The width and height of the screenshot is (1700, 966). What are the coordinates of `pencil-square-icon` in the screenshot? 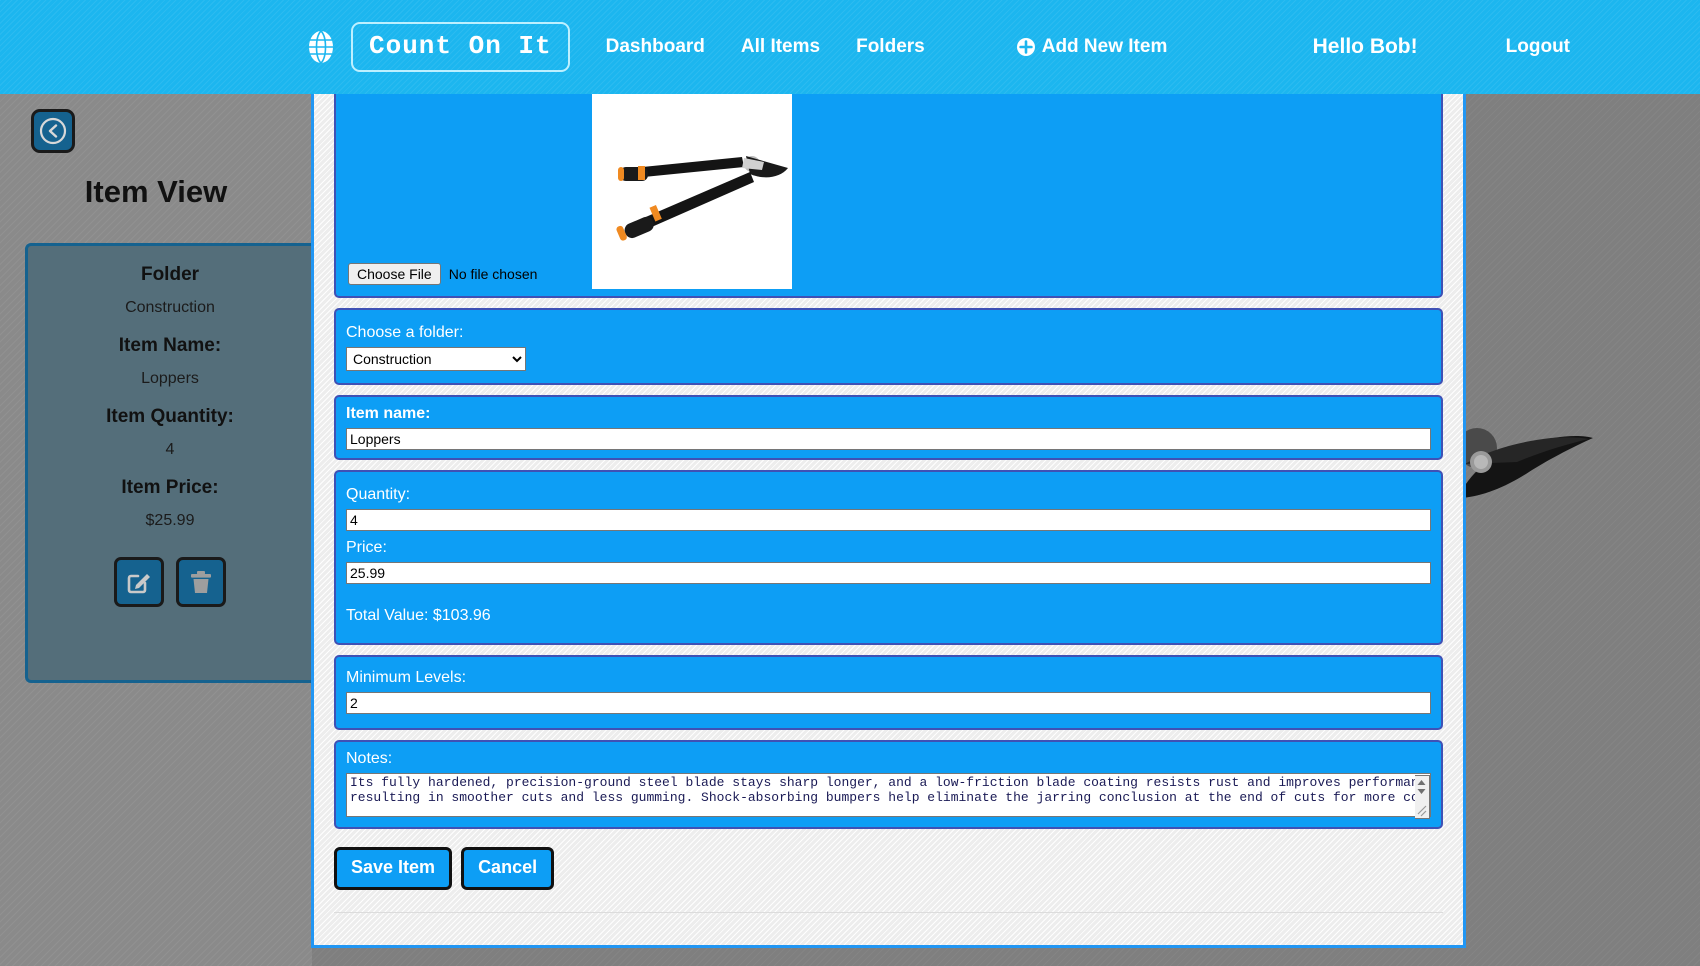 It's located at (138, 584).